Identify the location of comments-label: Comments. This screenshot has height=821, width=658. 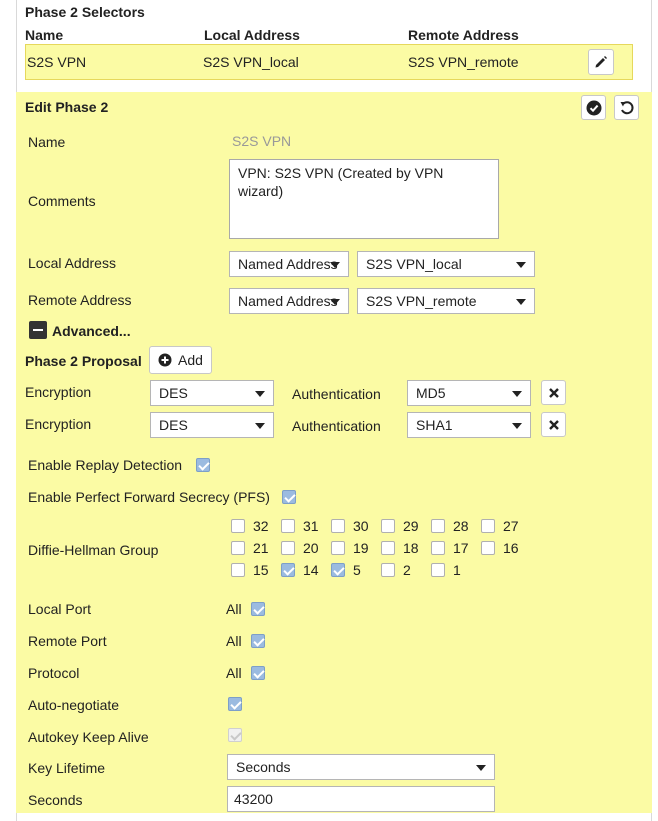
(62, 201).